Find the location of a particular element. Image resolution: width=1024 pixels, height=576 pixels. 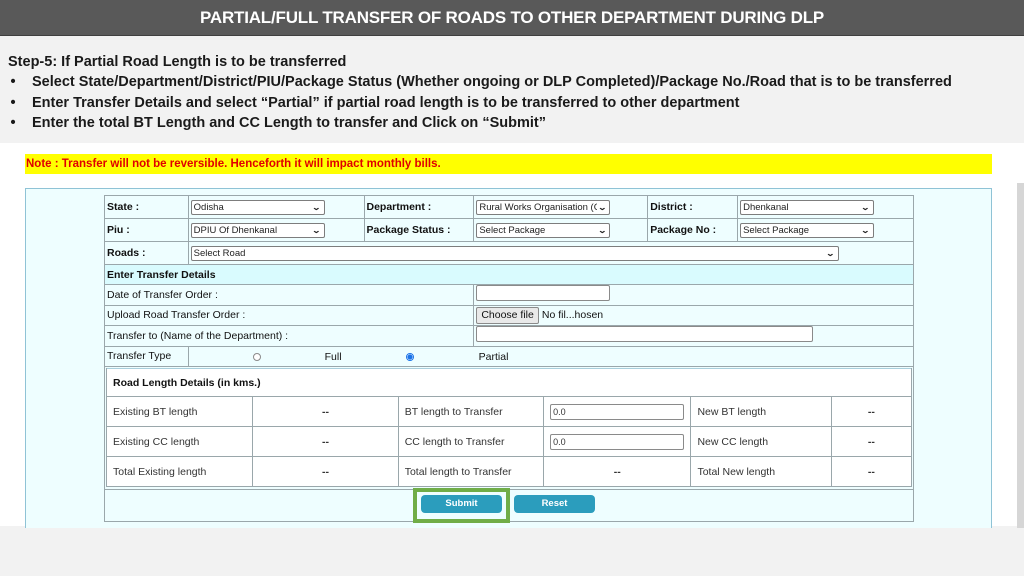

transfer-to-label: Transfer to (Name of the Department) : is located at coordinates (289, 336).